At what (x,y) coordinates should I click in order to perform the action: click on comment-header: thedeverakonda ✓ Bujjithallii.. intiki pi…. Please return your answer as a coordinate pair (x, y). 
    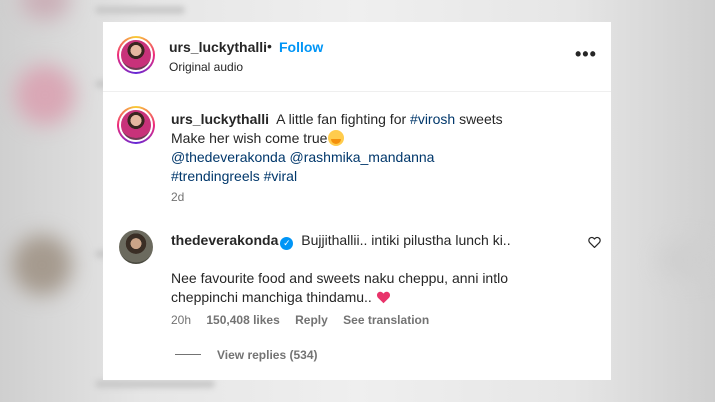
    Looking at the image, I should click on (341, 240).